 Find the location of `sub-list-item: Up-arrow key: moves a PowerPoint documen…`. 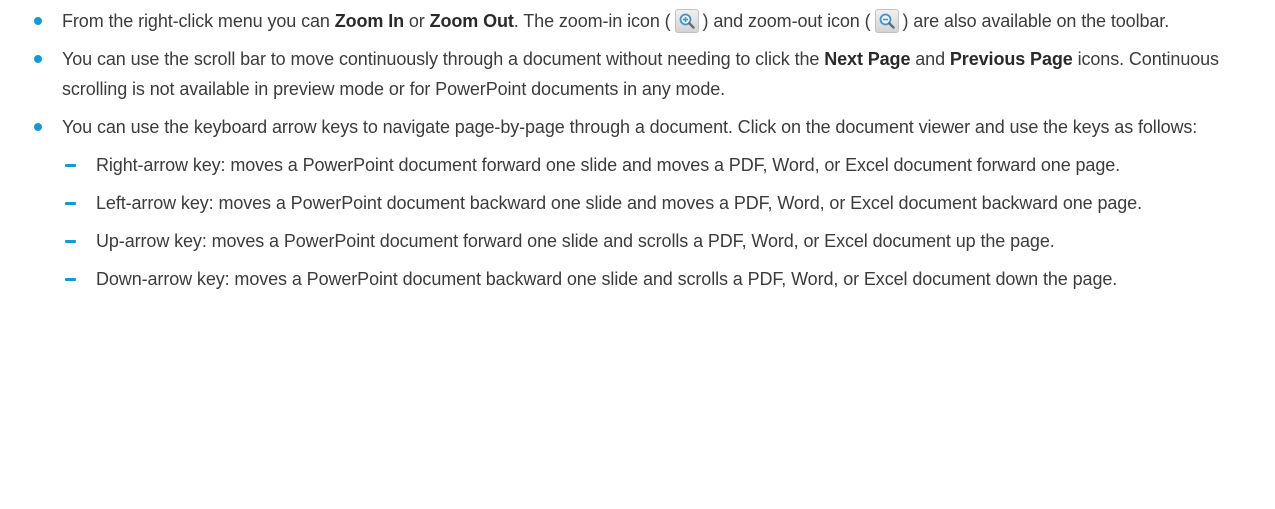

sub-list-item: Up-arrow key: moves a PowerPoint documen… is located at coordinates (654, 241).